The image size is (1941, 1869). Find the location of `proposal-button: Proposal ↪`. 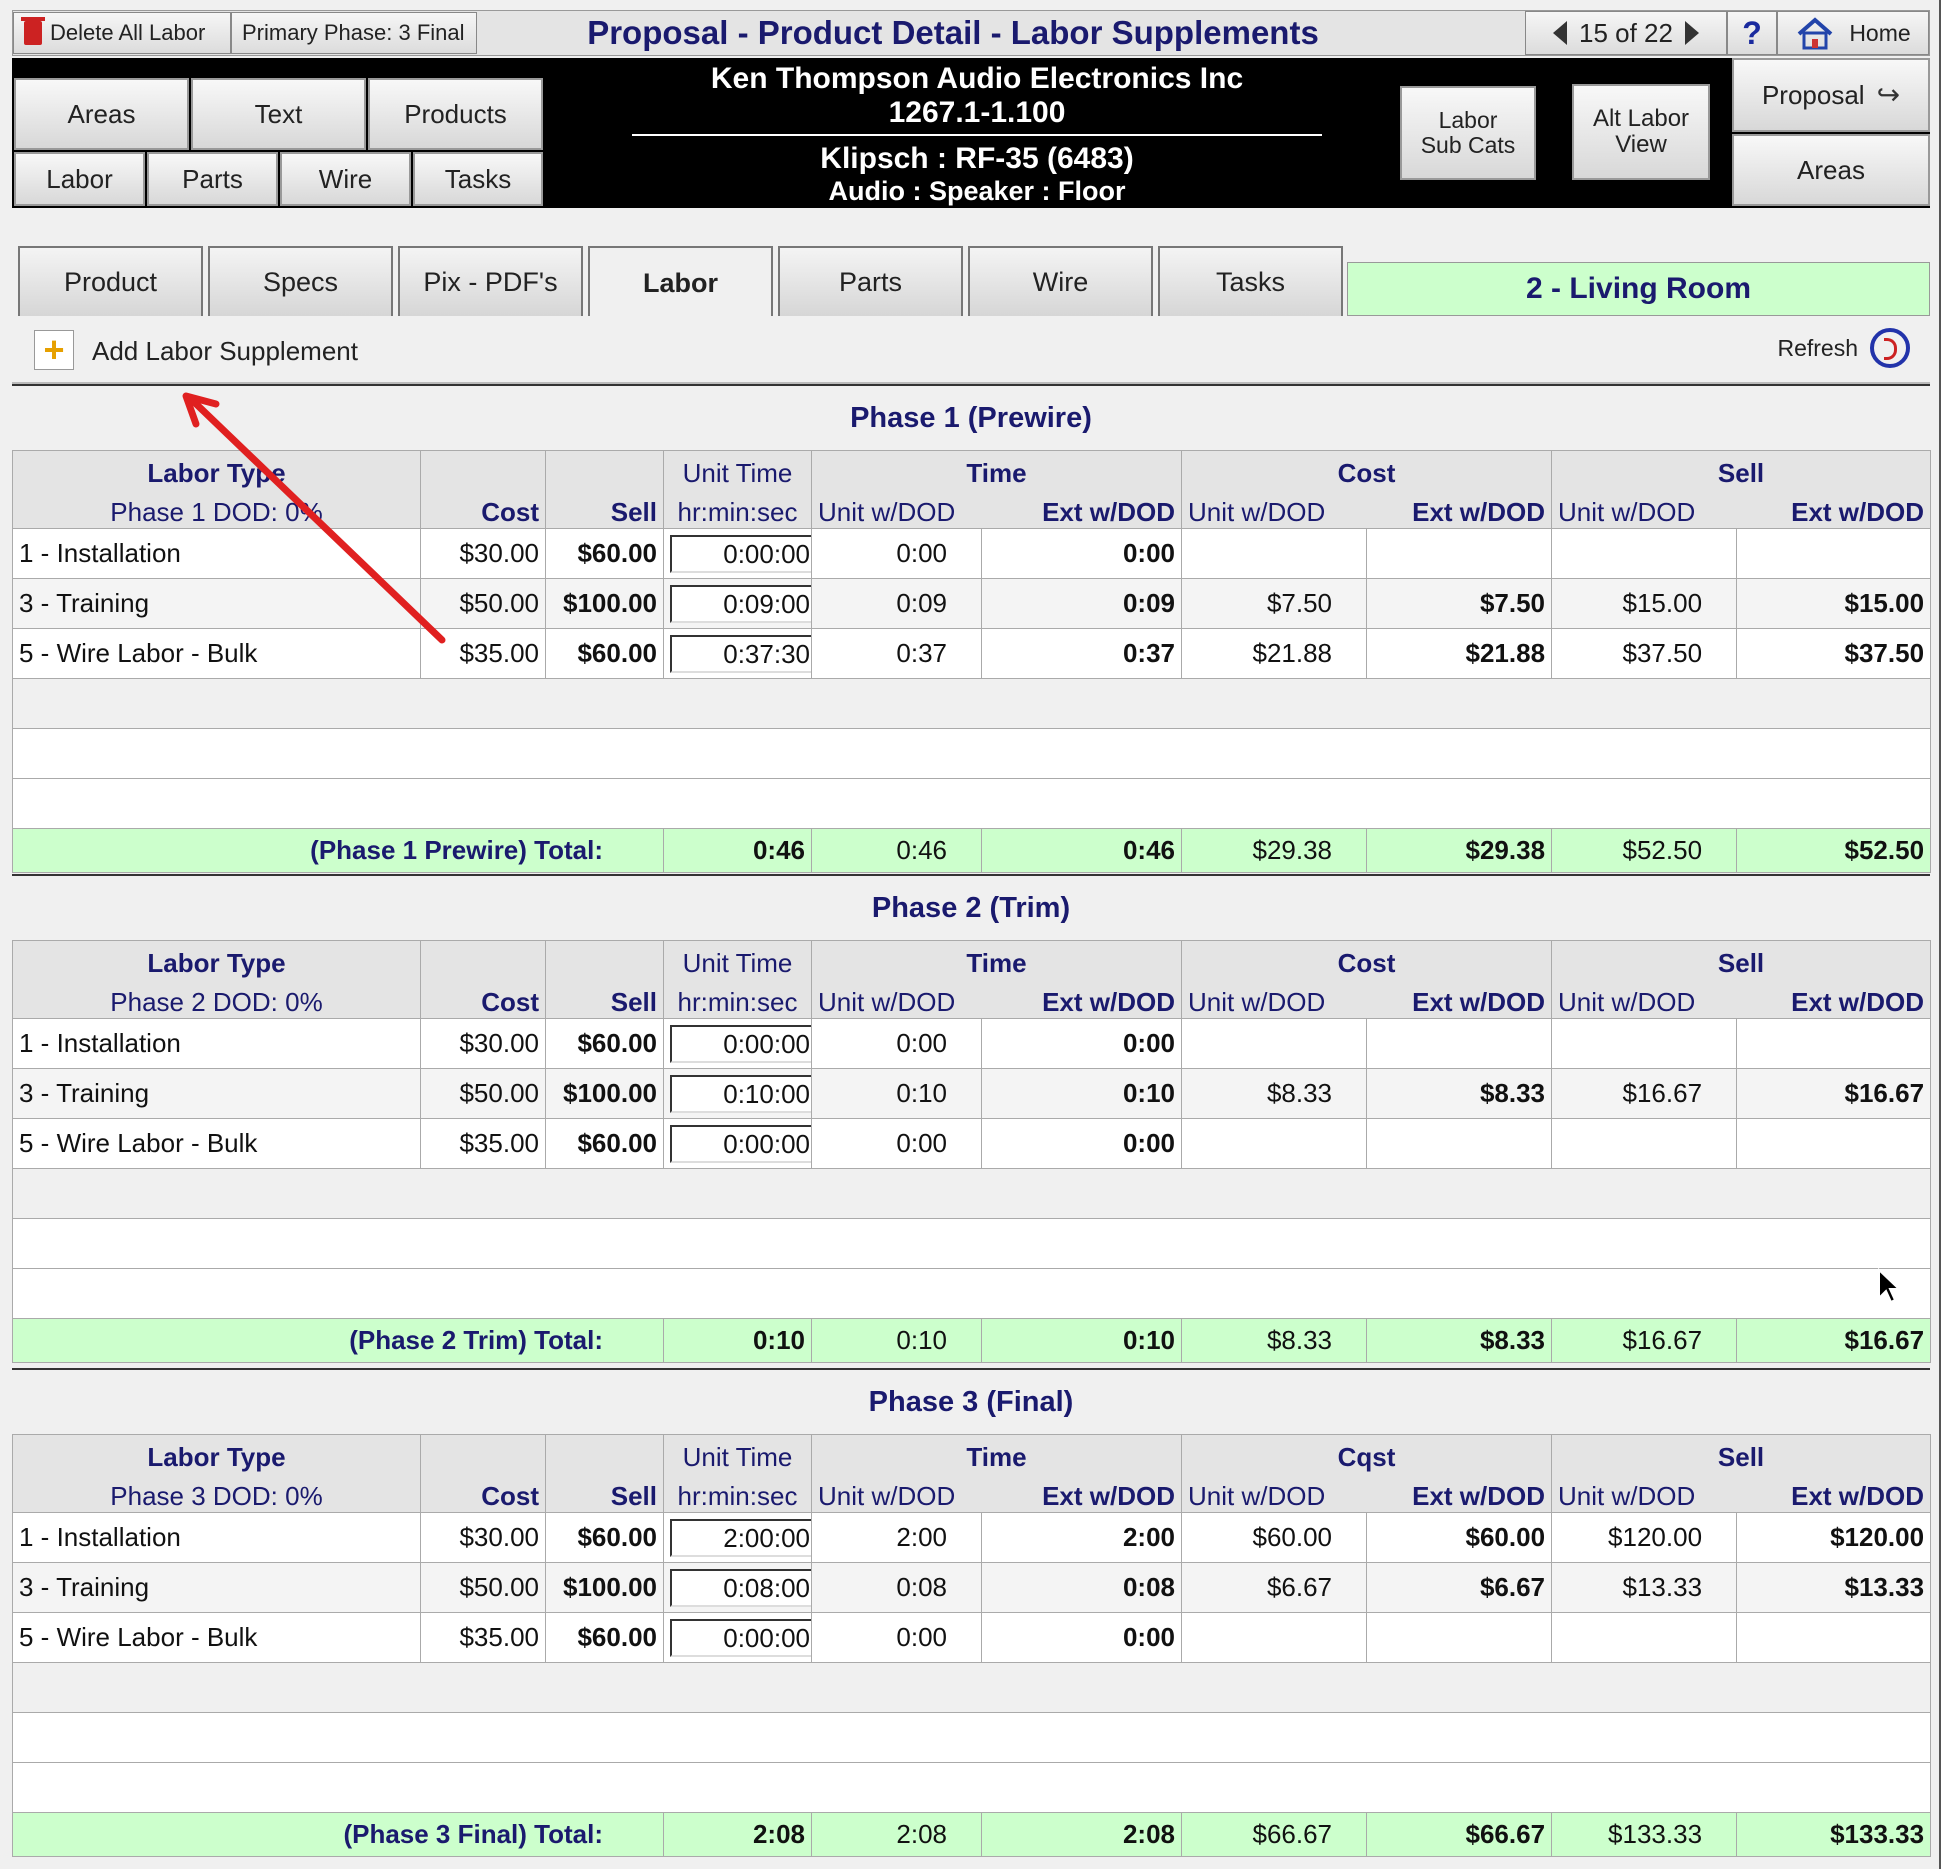

proposal-button: Proposal ↪ is located at coordinates (1831, 95).